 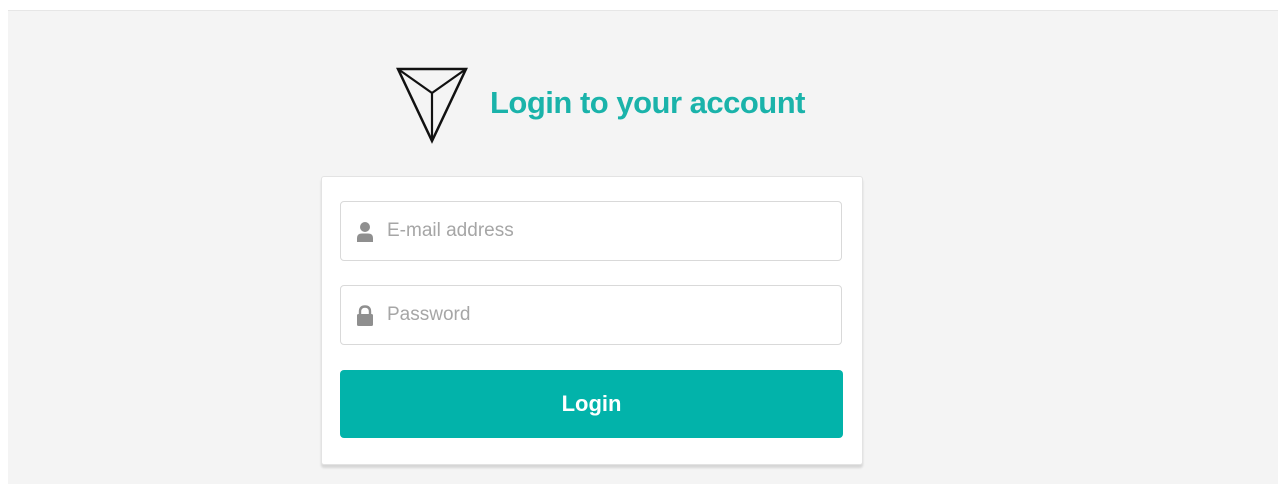 I want to click on login-header: Login to your account, so click(x=600, y=105).